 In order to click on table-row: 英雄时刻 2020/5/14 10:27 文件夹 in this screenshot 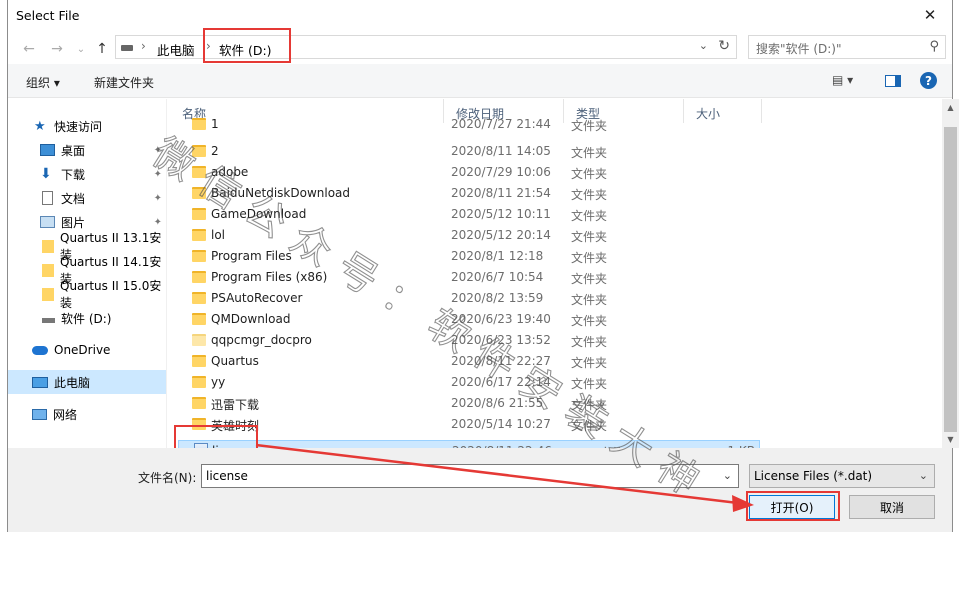, I will do `click(469, 424)`.